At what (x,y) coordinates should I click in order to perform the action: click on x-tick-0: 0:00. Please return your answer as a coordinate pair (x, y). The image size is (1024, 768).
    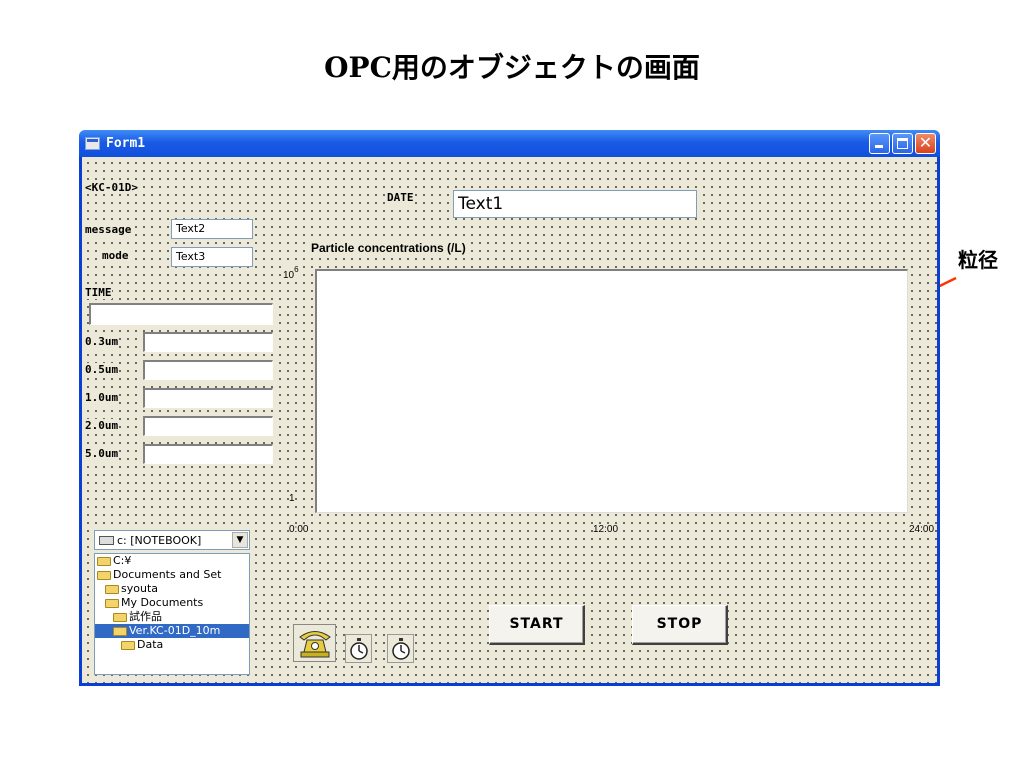
    Looking at the image, I should click on (299, 529).